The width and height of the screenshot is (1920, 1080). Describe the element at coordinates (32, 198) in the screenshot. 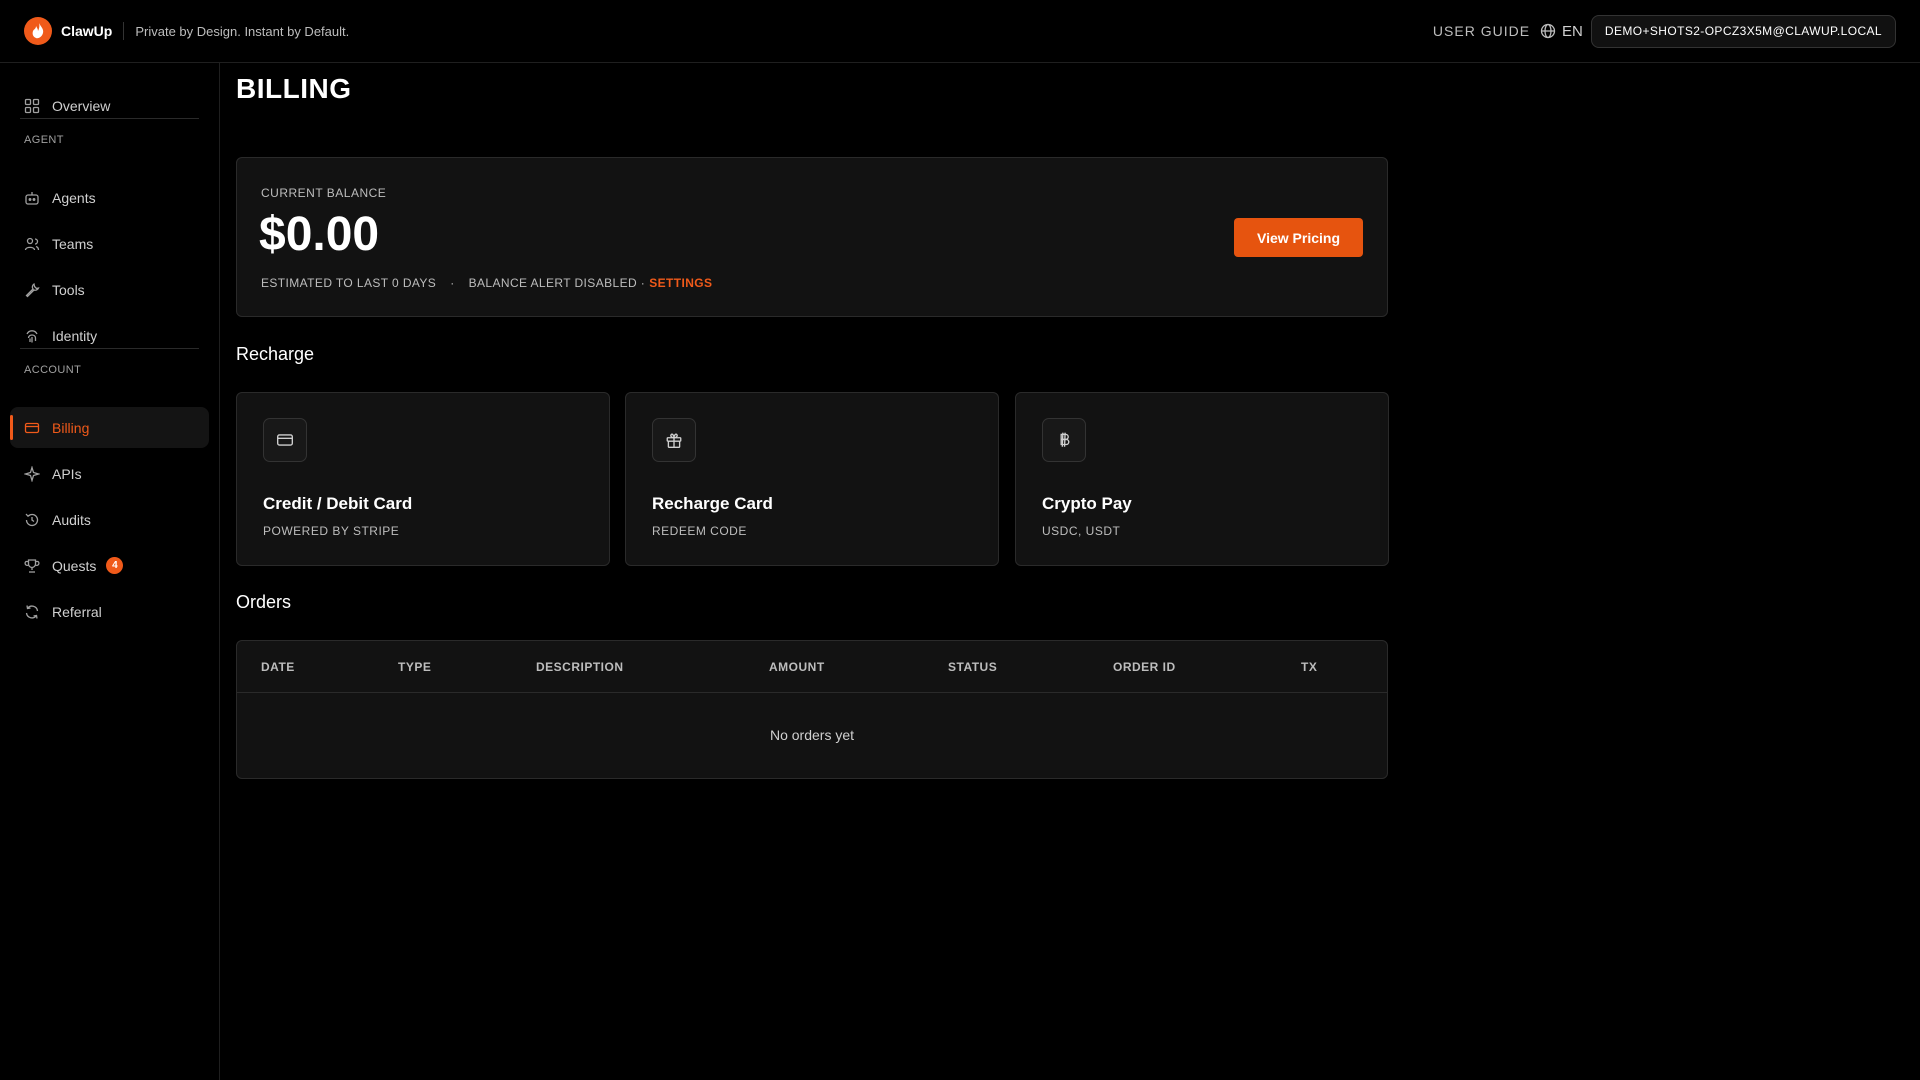

I see `bot-icon` at that location.